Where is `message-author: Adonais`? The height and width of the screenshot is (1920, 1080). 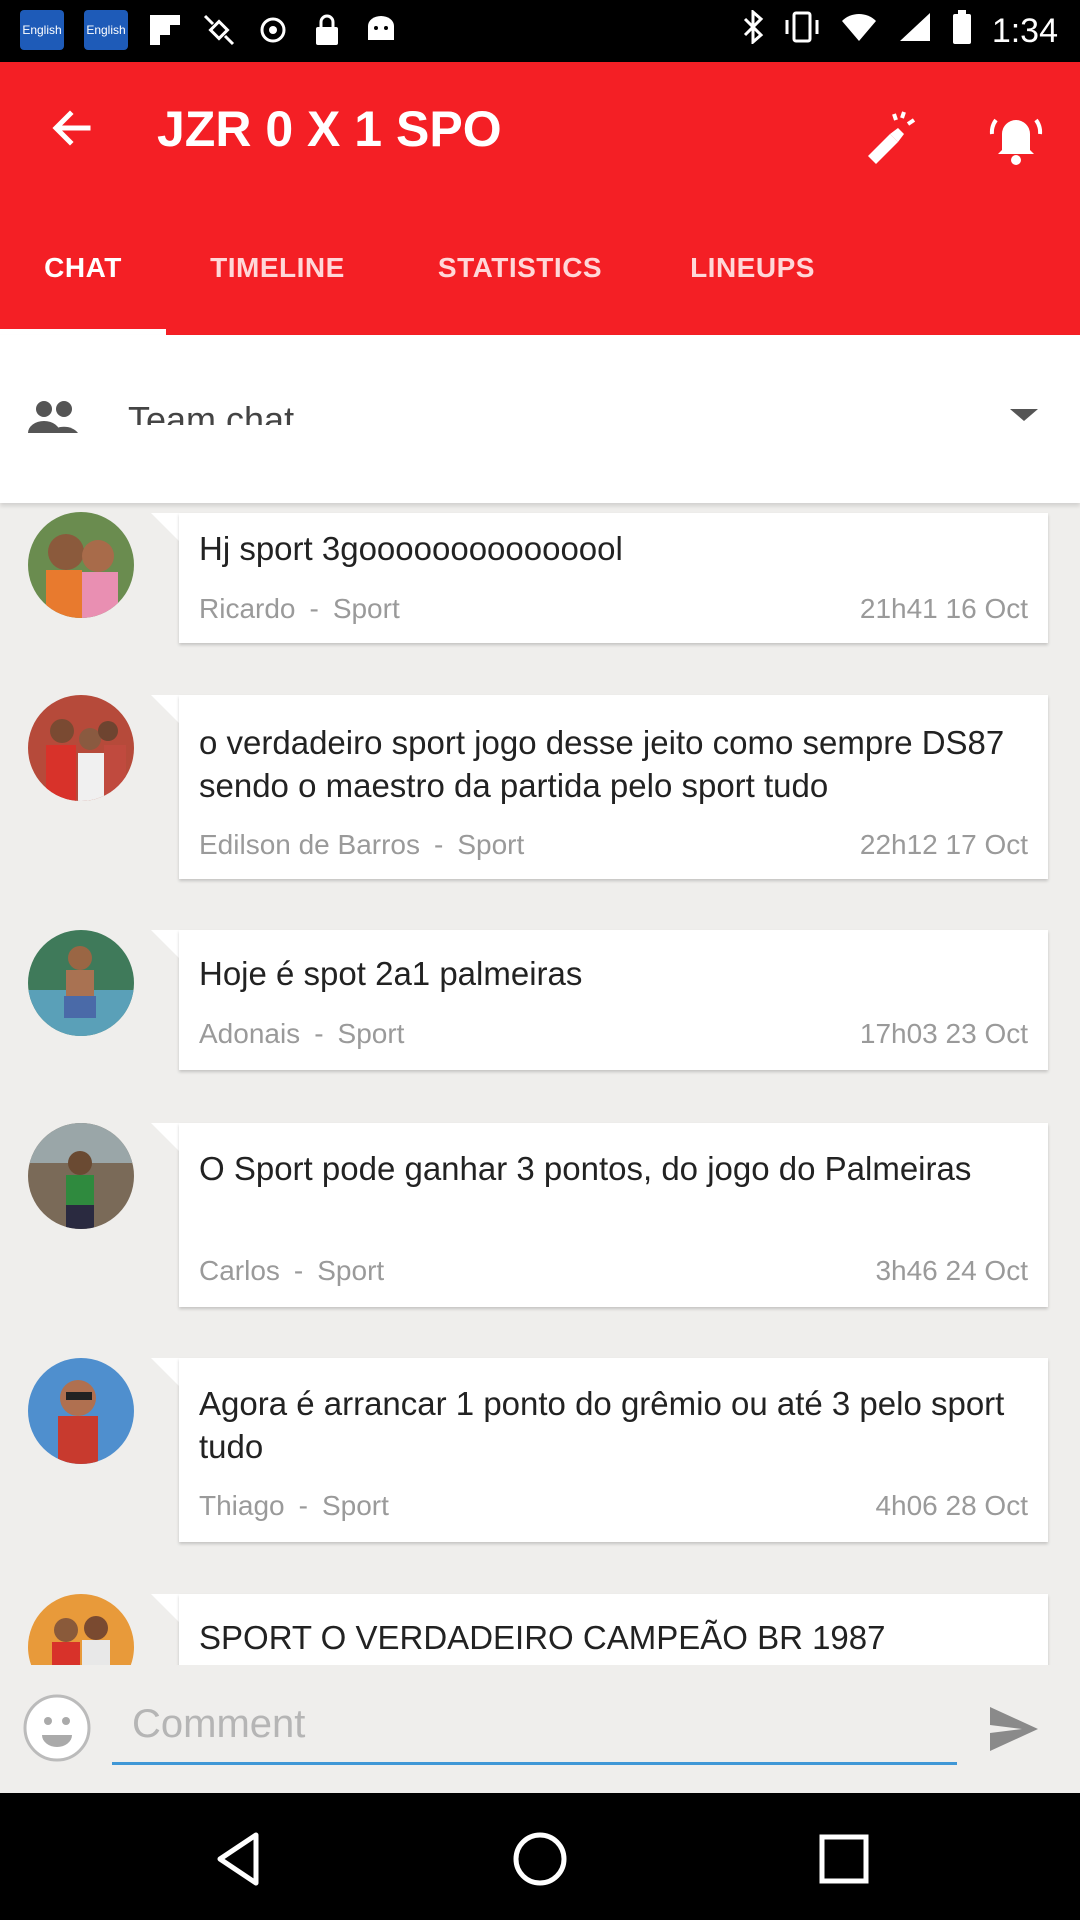
message-author: Adonais is located at coordinates (250, 1033).